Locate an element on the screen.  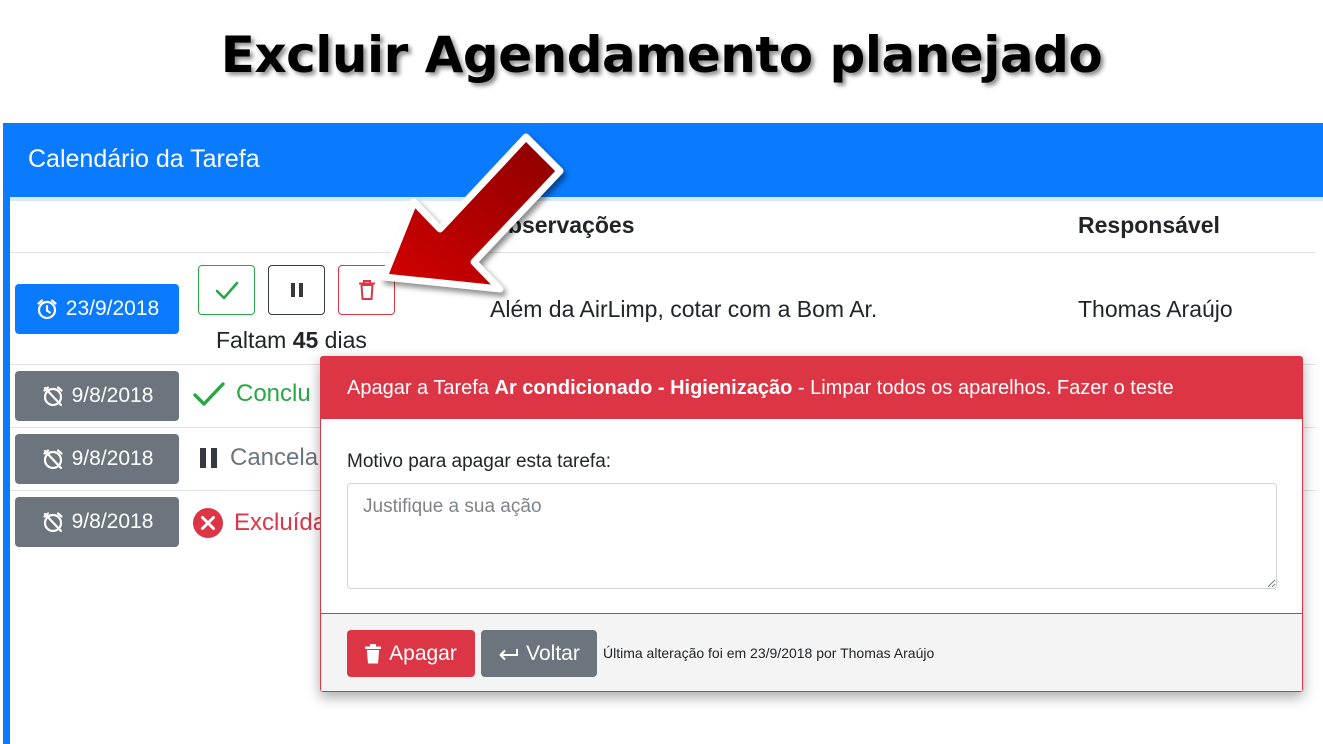
remaining-prefix: Faltam is located at coordinates (251, 340).